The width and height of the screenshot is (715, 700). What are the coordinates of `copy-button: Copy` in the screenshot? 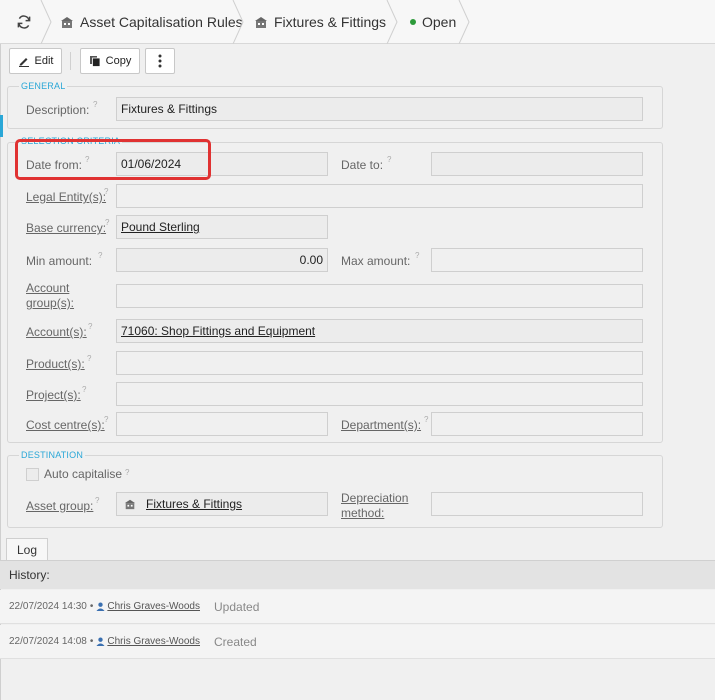 It's located at (110, 61).